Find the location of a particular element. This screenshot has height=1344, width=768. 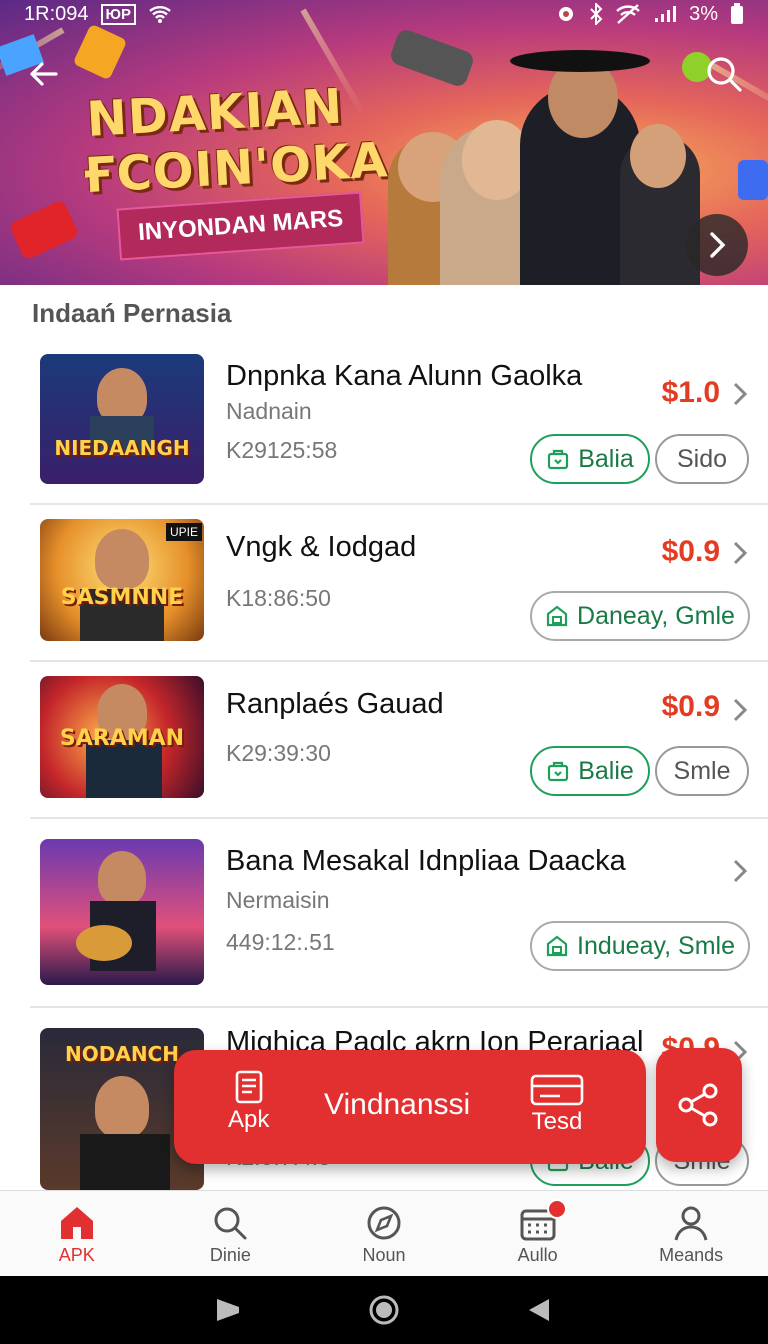

nav-item-meands: Meands is located at coordinates (691, 1233).